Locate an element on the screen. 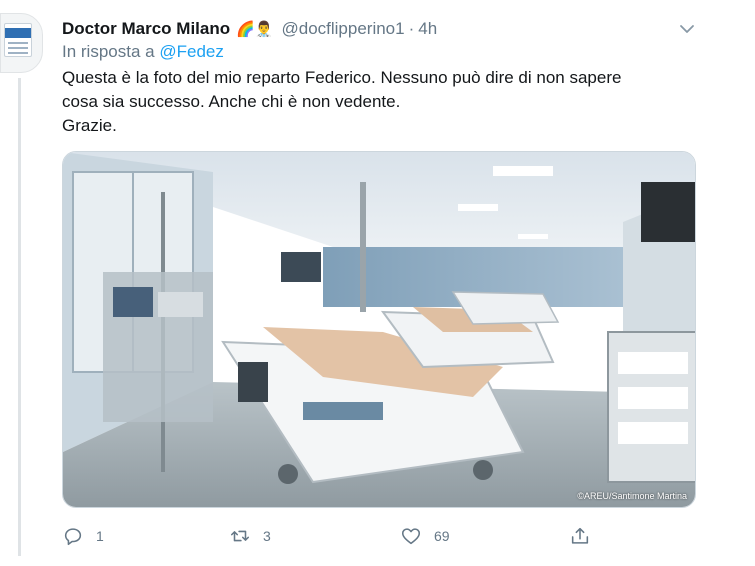 The width and height of the screenshot is (755, 566). reply-button: 1 is located at coordinates (83, 536).